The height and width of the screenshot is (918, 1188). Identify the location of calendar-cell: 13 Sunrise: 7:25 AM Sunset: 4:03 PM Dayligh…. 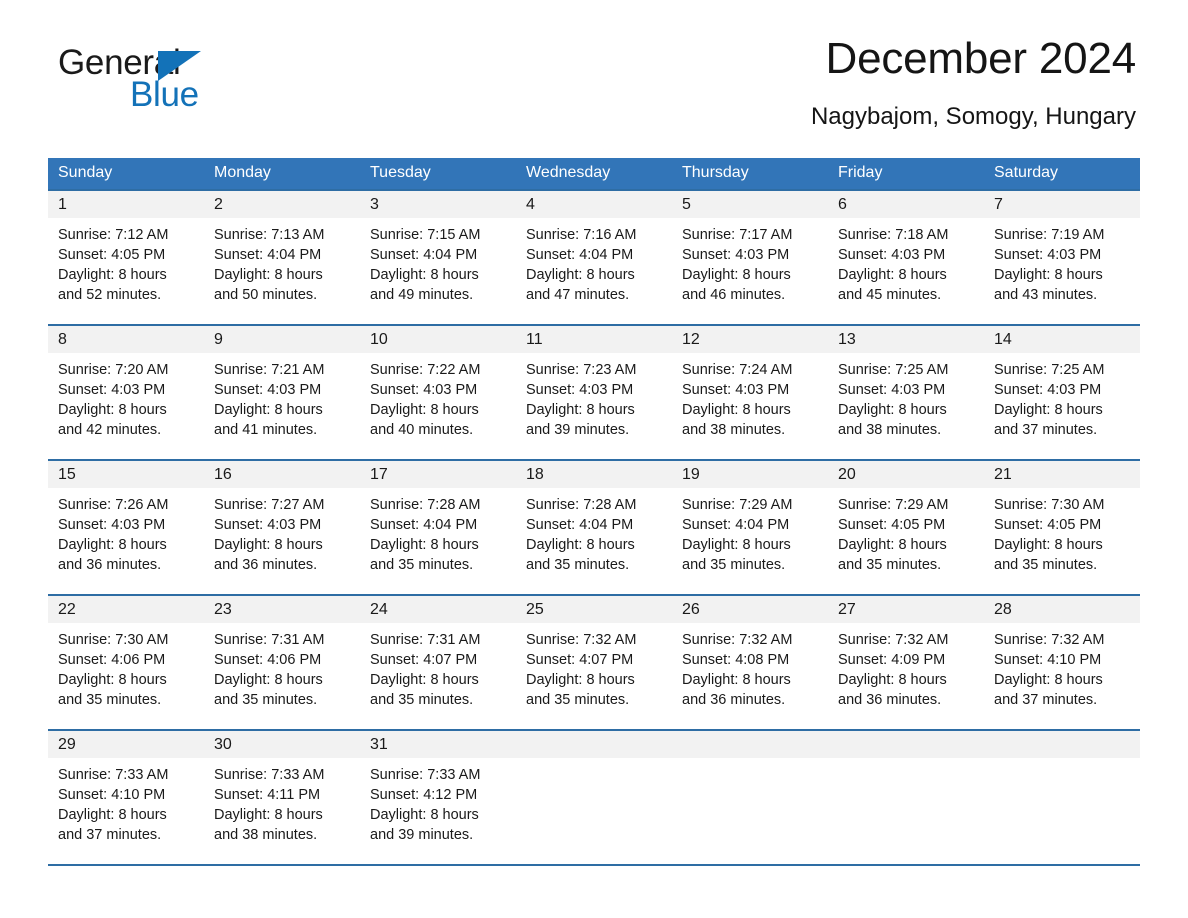
(906, 392).